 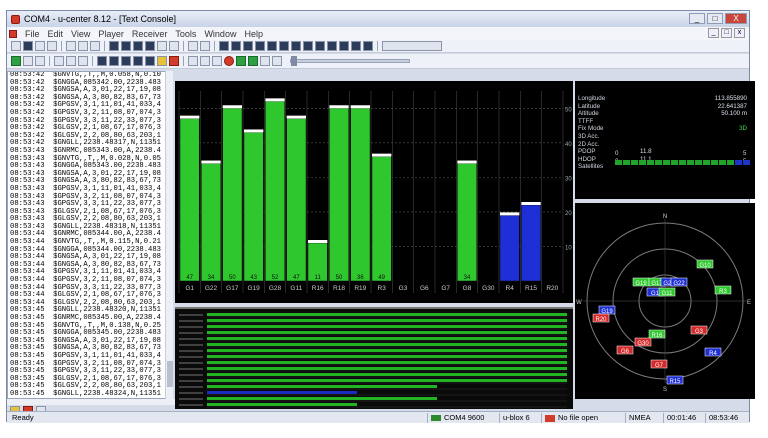 What do you see at coordinates (170, 374) in the screenshot?
I see `scroll-thumb` at bounding box center [170, 374].